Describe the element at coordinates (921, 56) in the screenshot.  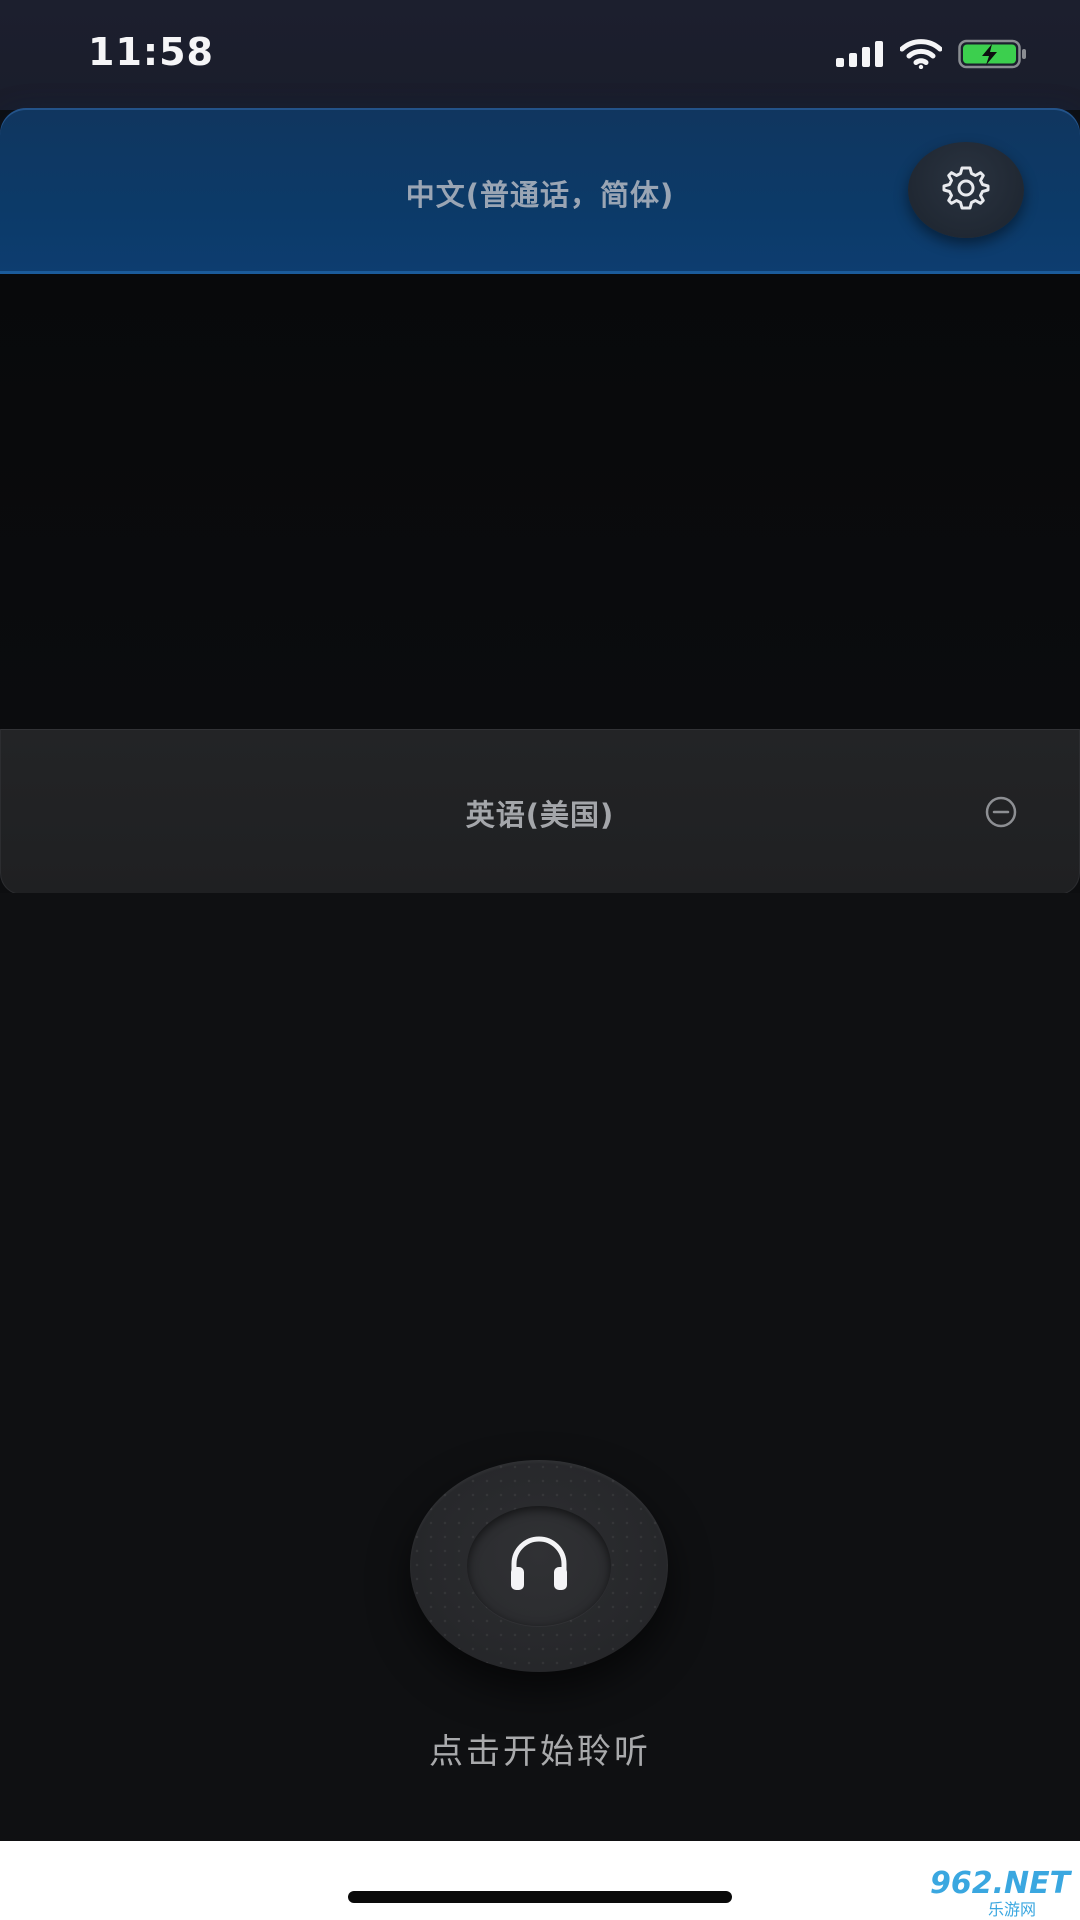
I see `wifi-icon` at that location.